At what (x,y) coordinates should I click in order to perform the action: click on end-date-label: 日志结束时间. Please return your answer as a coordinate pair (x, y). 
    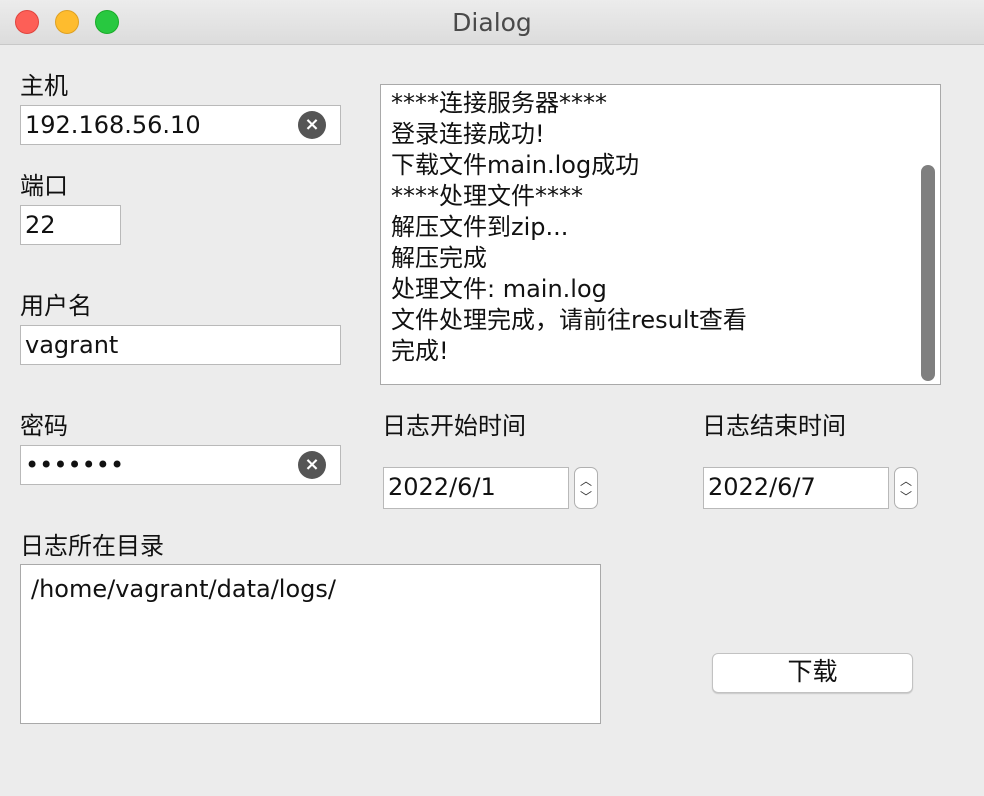
    Looking at the image, I should click on (774, 426).